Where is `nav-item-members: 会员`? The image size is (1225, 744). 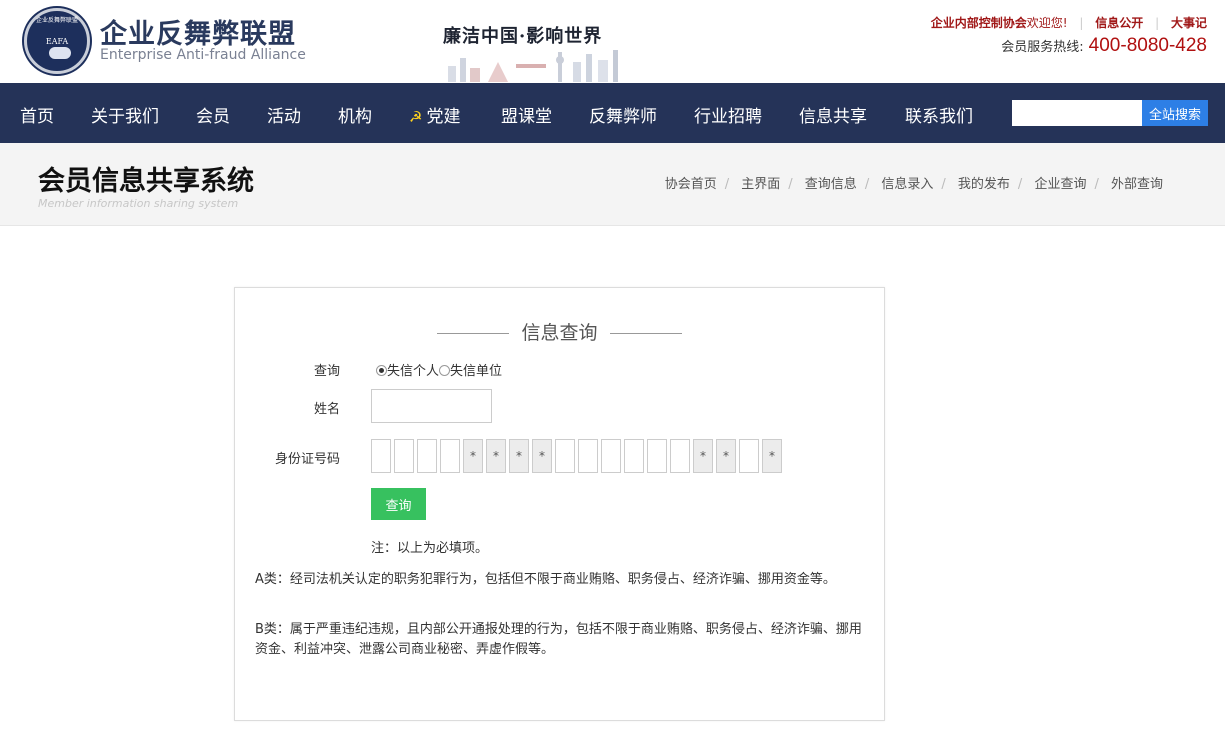 nav-item-members: 会员 is located at coordinates (213, 114).